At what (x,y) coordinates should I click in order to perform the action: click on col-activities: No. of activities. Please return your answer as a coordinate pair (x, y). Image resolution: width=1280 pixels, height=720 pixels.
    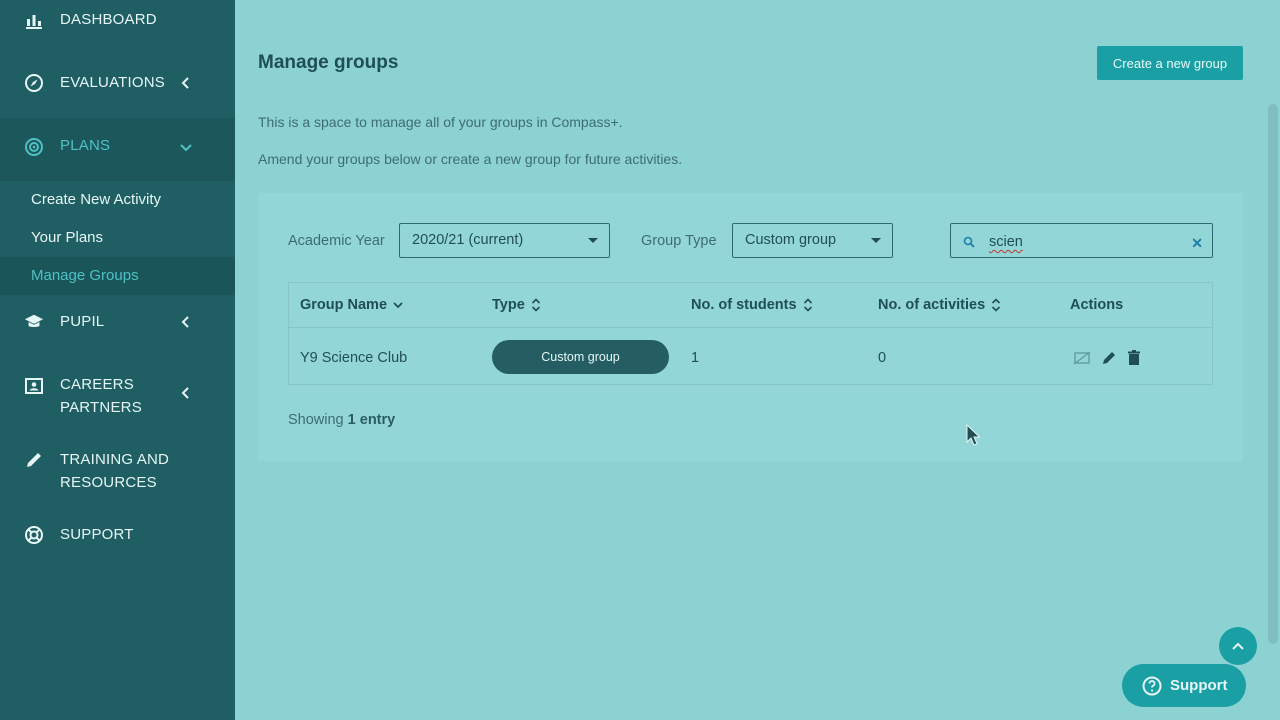
    Looking at the image, I should click on (939, 305).